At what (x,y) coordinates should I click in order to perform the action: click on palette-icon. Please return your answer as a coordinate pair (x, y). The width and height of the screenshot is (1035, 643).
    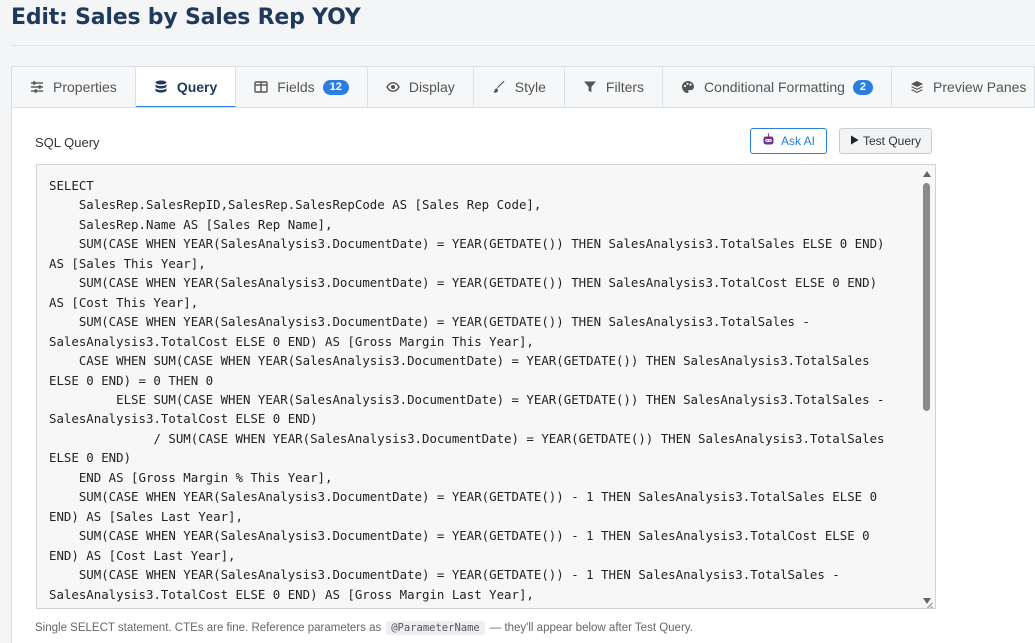
    Looking at the image, I should click on (688, 87).